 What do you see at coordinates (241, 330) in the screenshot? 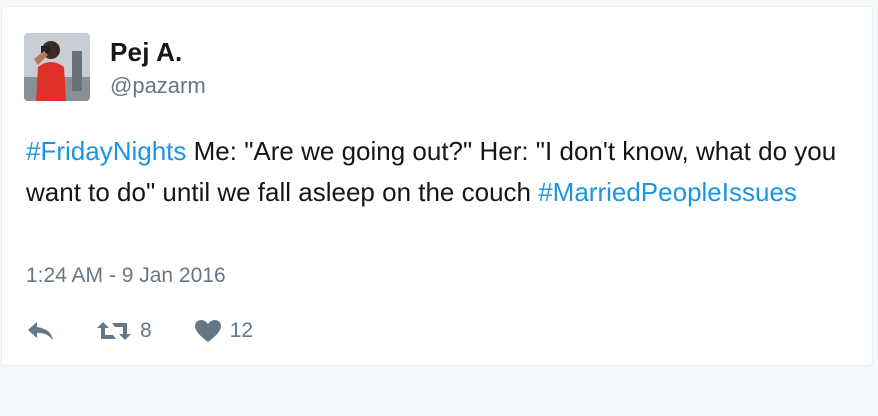
I see `like-count: 12` at bounding box center [241, 330].